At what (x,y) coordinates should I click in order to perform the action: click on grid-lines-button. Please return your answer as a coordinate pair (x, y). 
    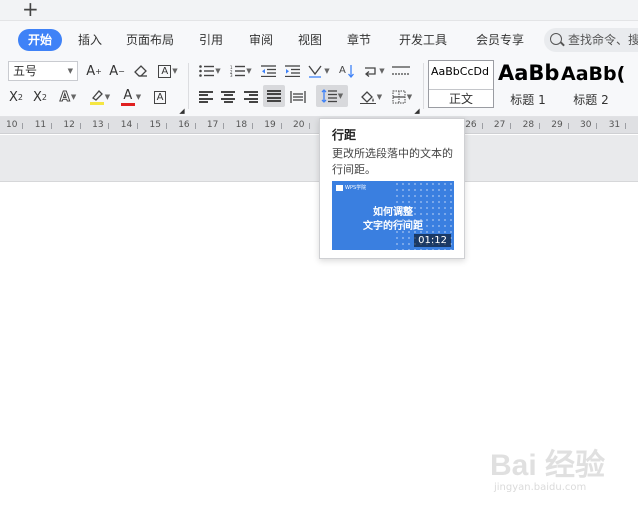
    Looking at the image, I should click on (401, 71).